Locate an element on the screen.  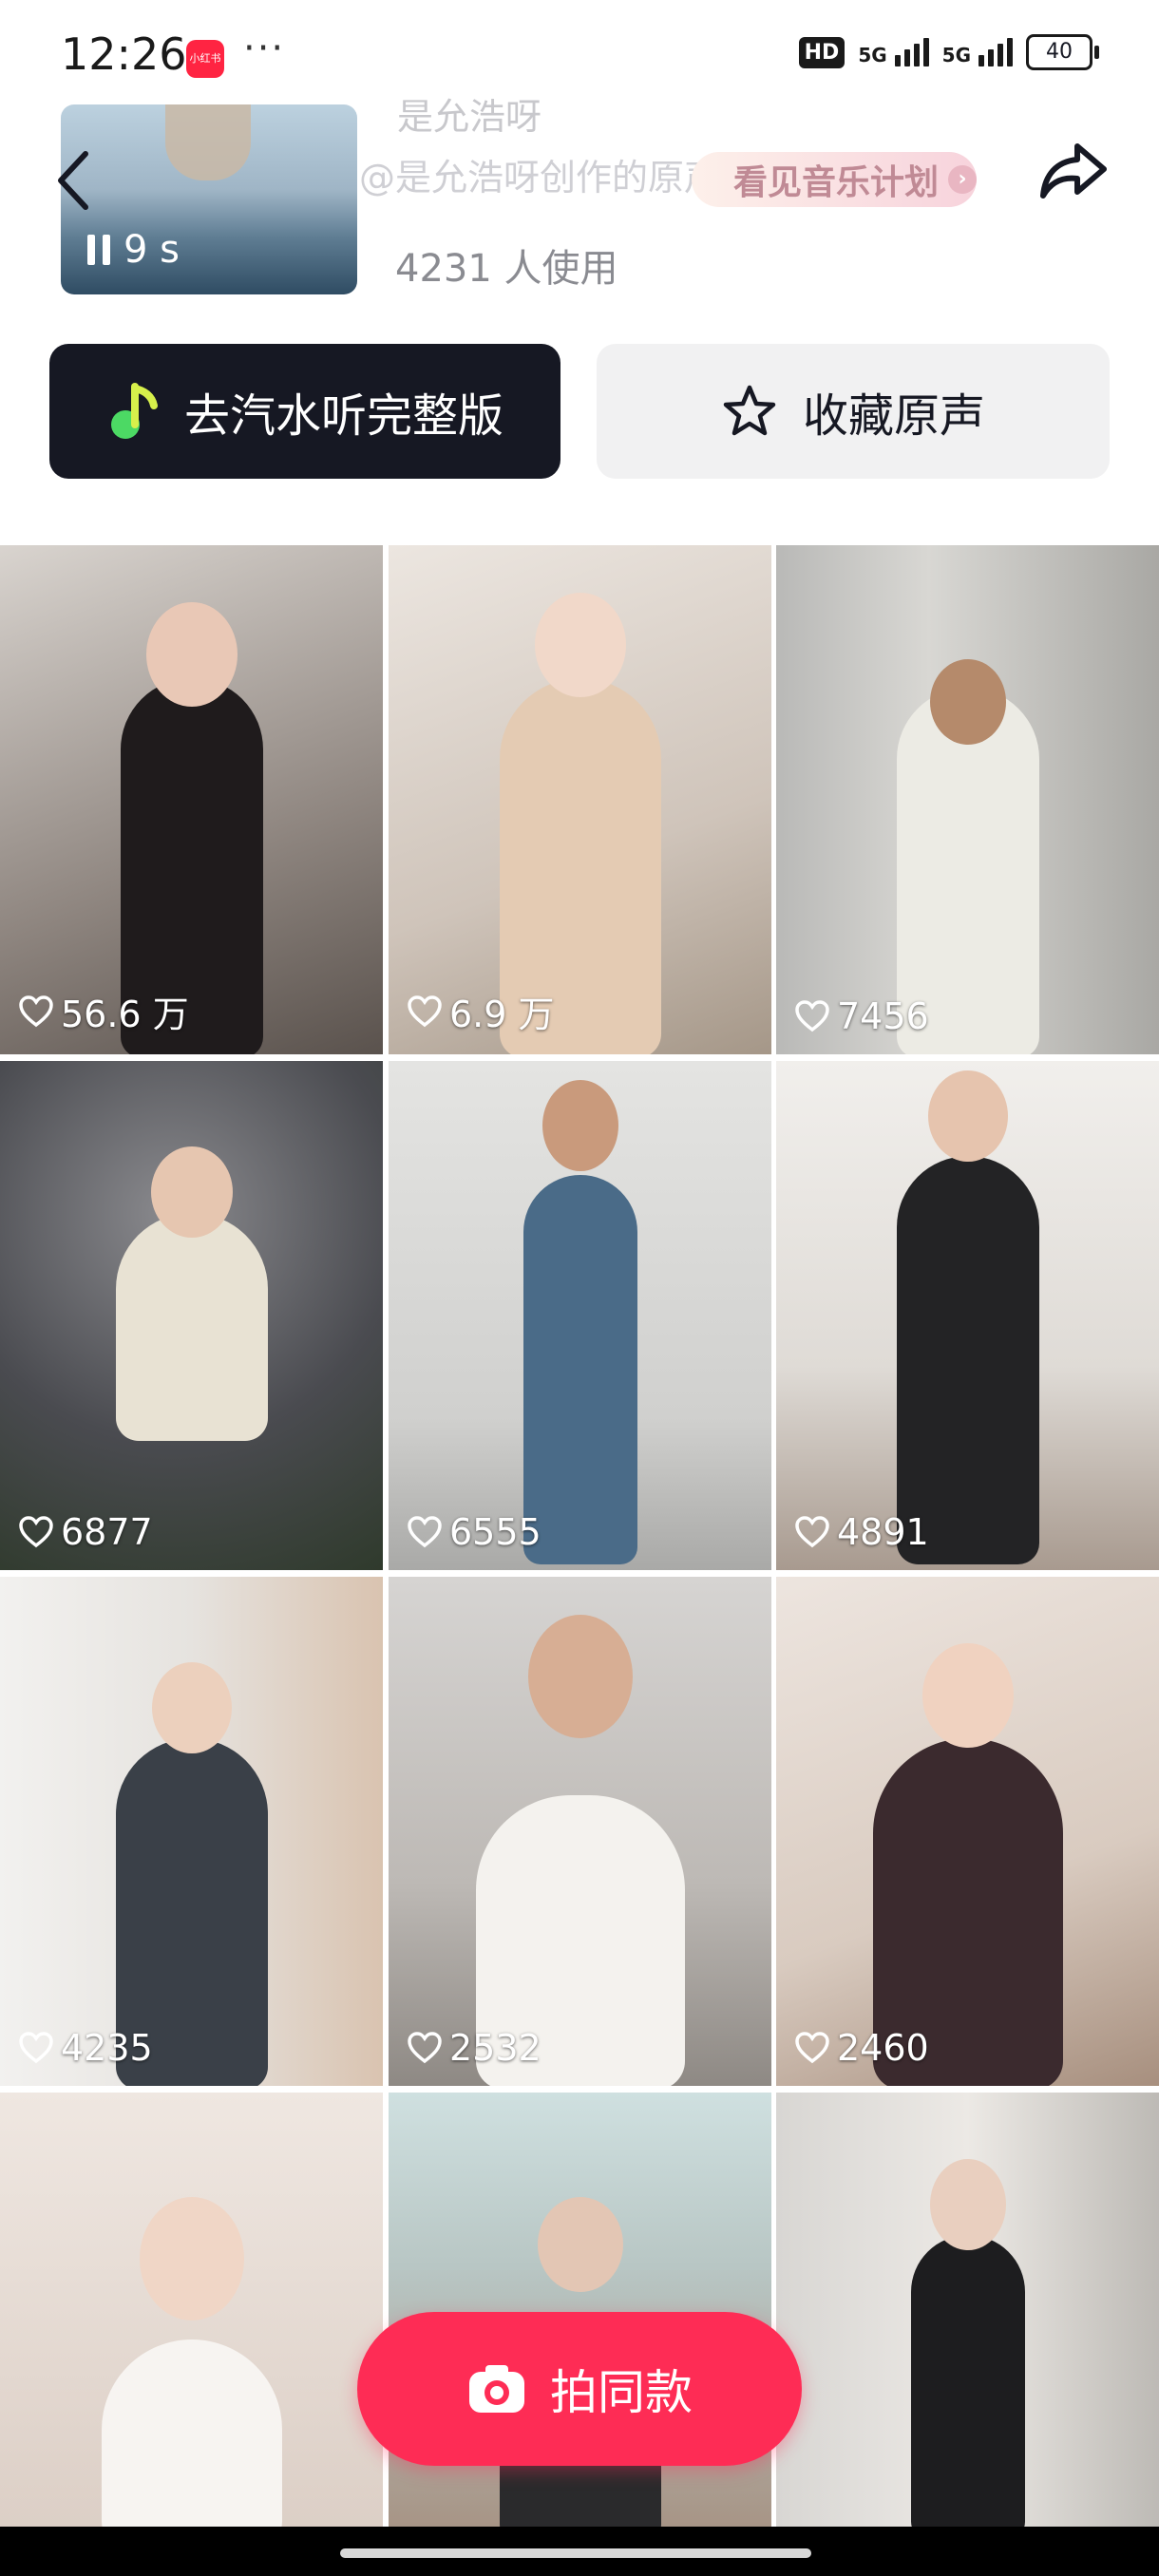
like-count-value: 6.9 万 is located at coordinates (502, 1014).